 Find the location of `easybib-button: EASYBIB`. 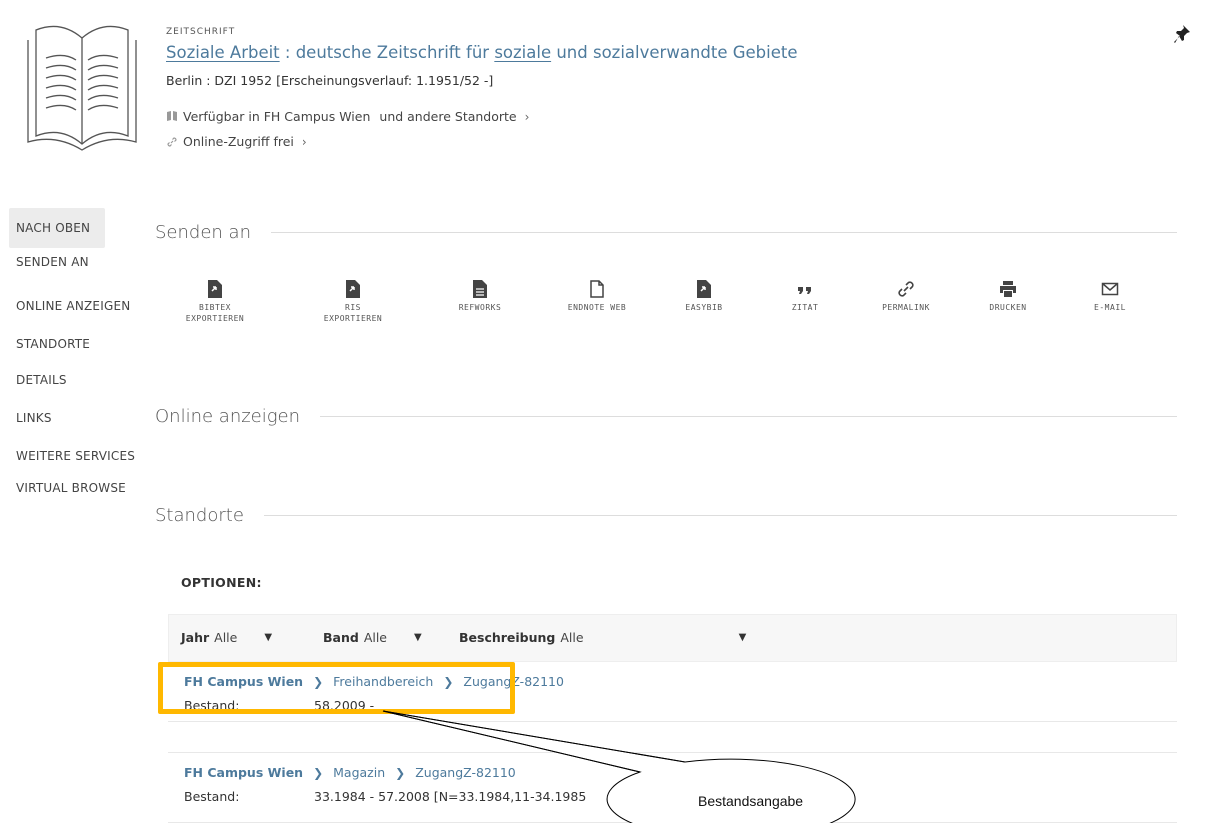

easybib-button: EASYBIB is located at coordinates (704, 296).